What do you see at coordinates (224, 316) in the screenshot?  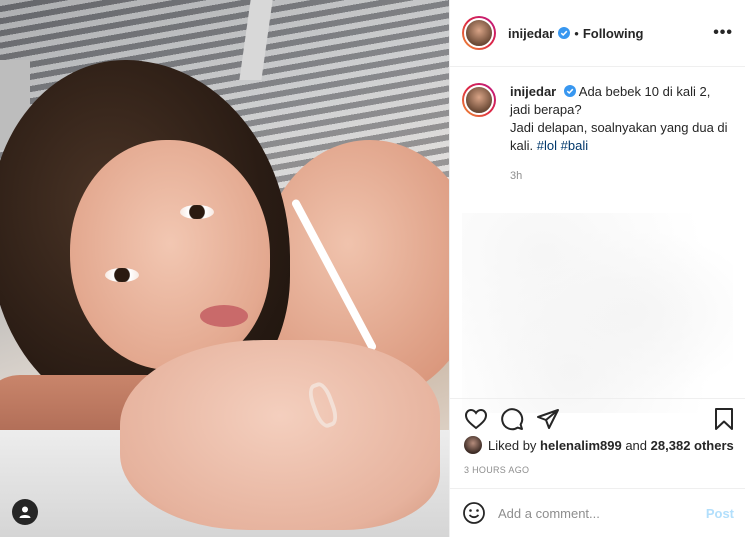 I see `photo-lips` at bounding box center [224, 316].